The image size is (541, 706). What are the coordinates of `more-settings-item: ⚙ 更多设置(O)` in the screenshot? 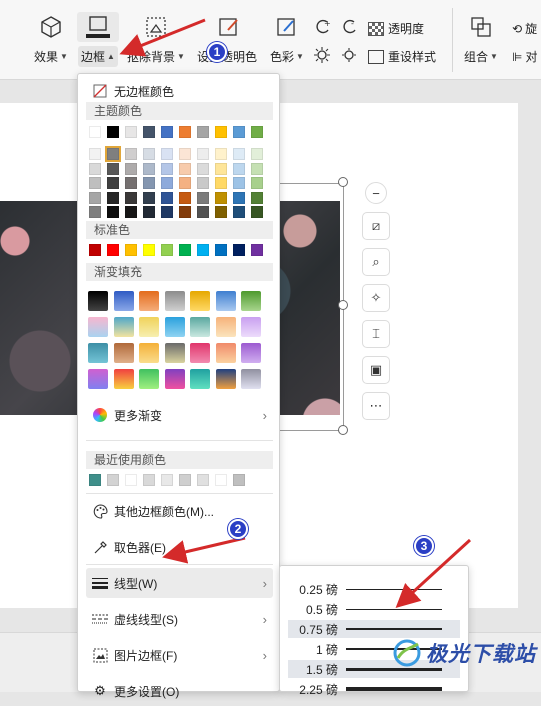 It's located at (179, 691).